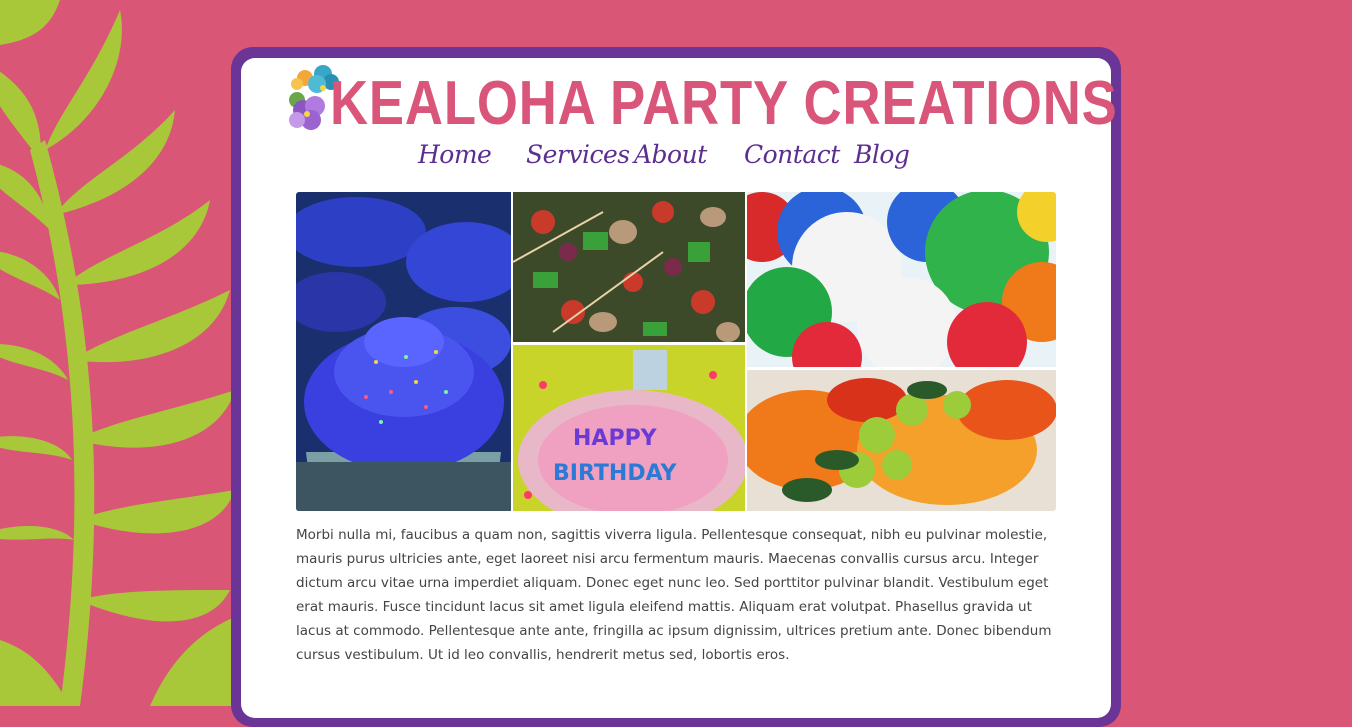  I want to click on nav-home: Home, so click(455, 154).